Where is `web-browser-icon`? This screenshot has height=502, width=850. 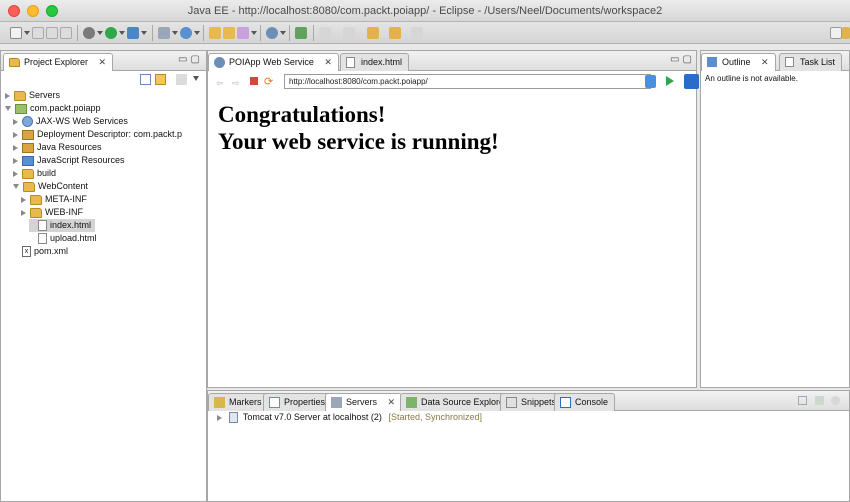
web-browser-icon is located at coordinates (186, 33).